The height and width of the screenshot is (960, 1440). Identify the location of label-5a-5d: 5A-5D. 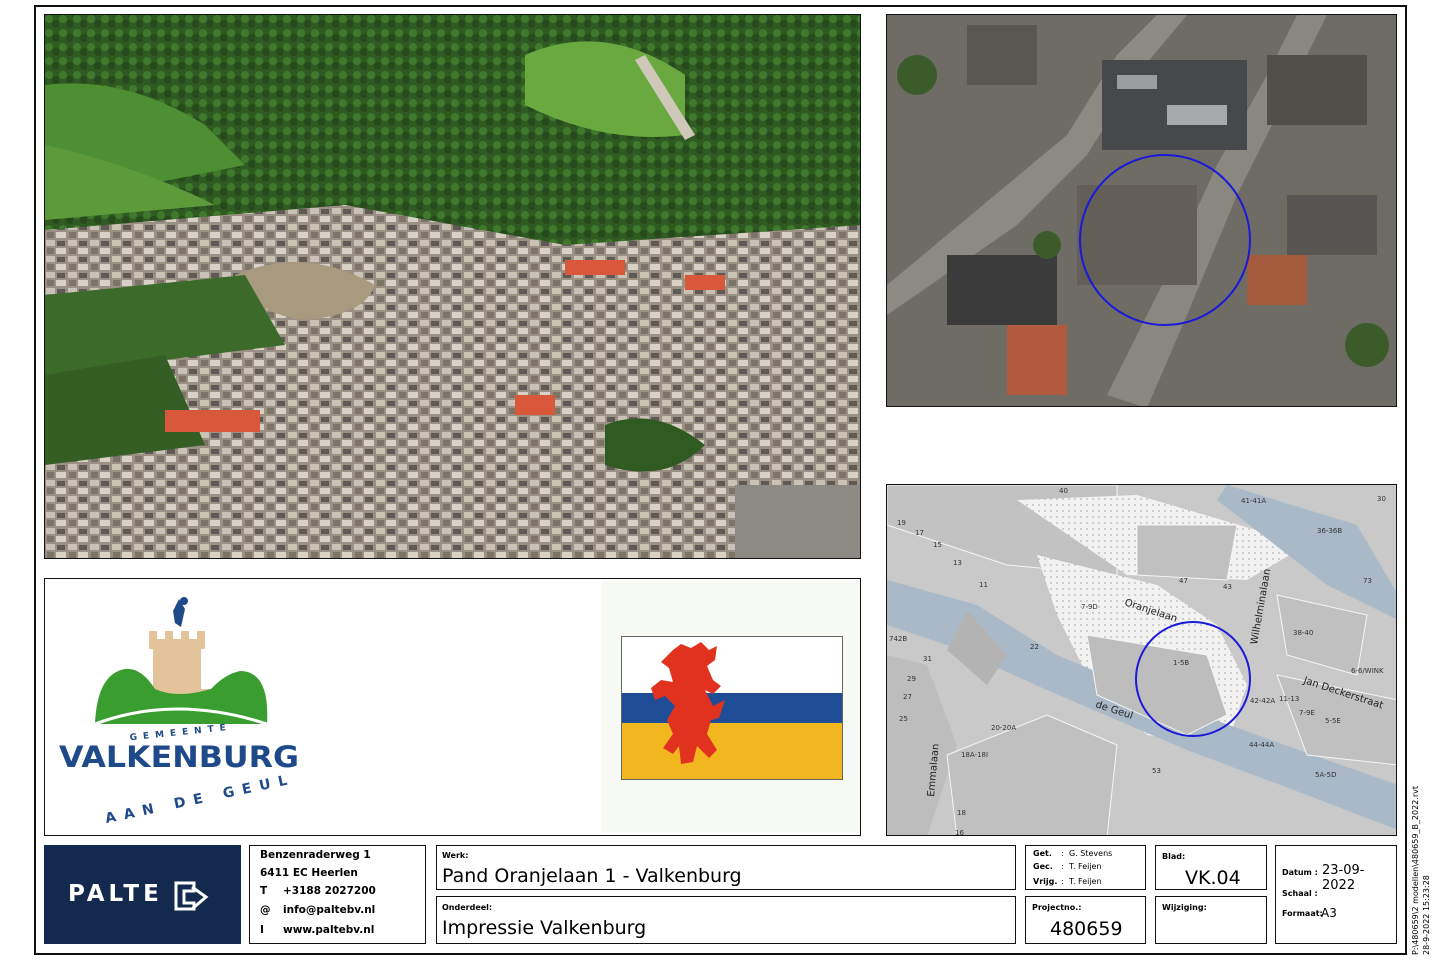
(1325, 775).